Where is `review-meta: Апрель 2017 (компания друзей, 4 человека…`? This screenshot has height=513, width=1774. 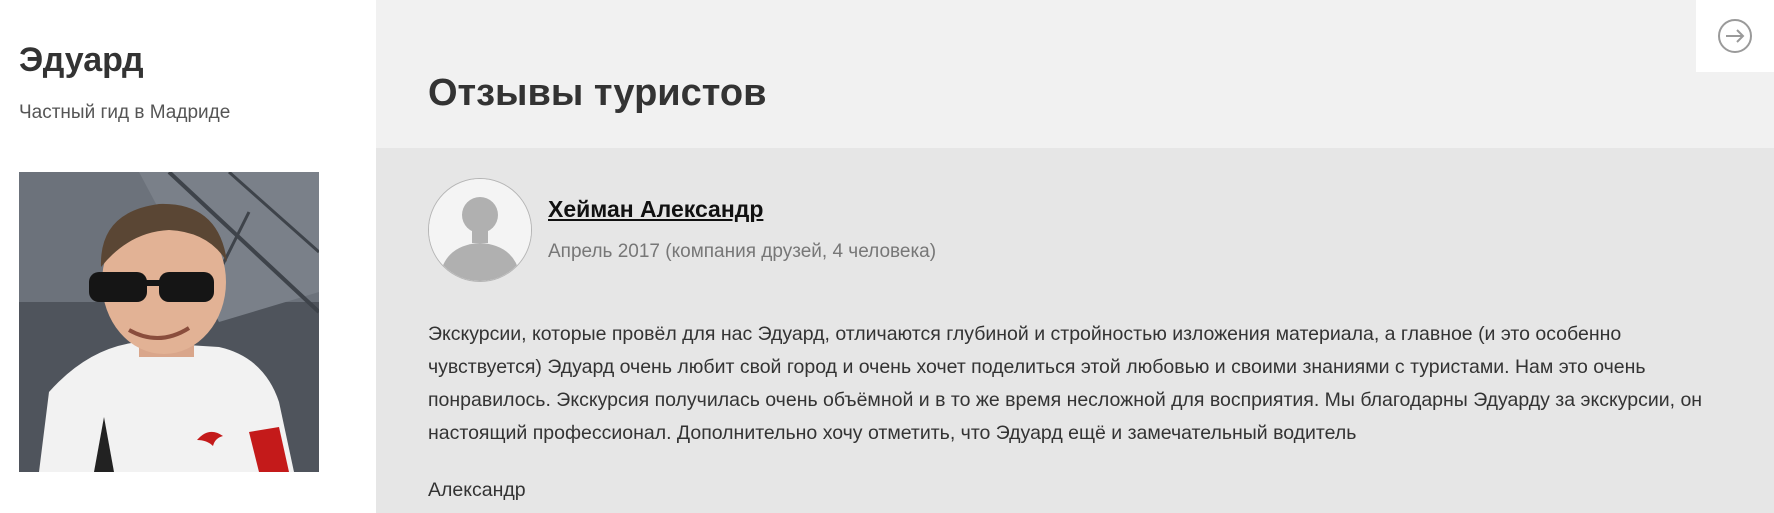
review-meta: Апрель 2017 (компания друзей, 4 человека… is located at coordinates (742, 251).